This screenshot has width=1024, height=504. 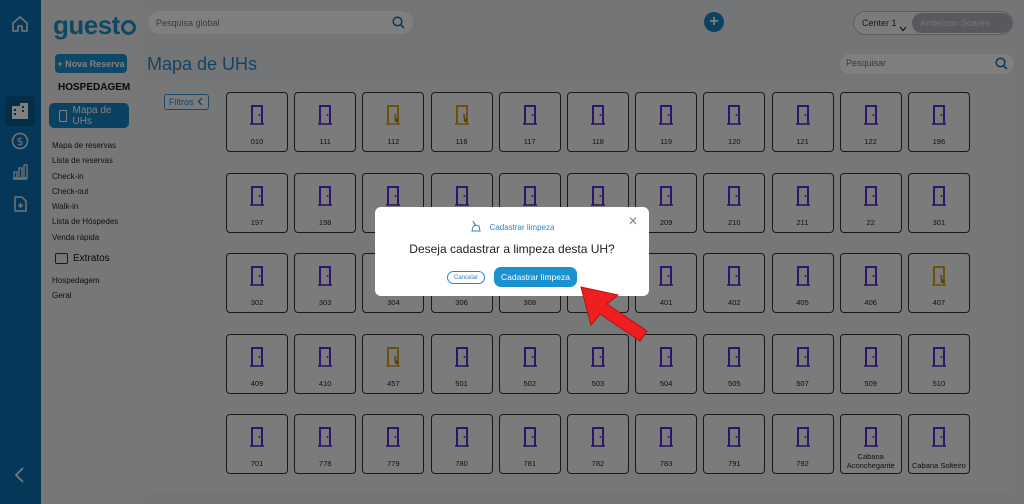 I want to click on dialog-header: Cadastrar limpeza, so click(x=512, y=227).